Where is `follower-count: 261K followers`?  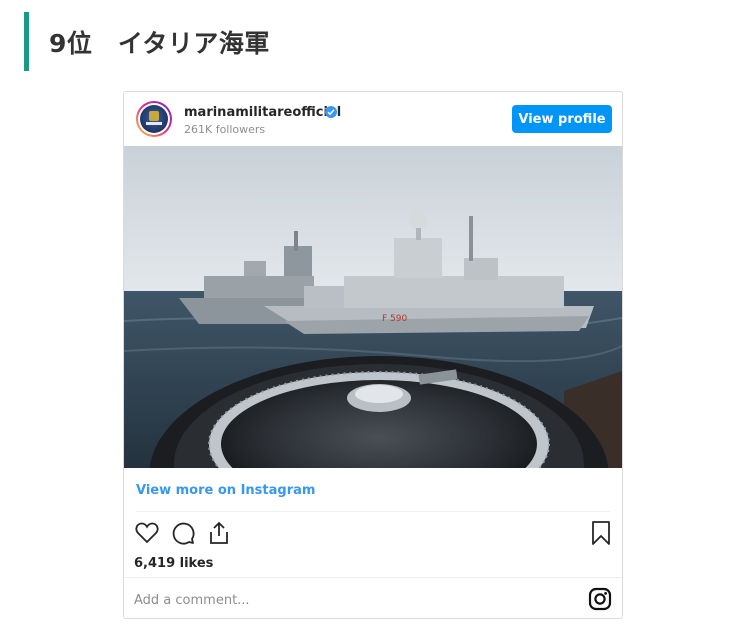
follower-count: 261K followers is located at coordinates (225, 129).